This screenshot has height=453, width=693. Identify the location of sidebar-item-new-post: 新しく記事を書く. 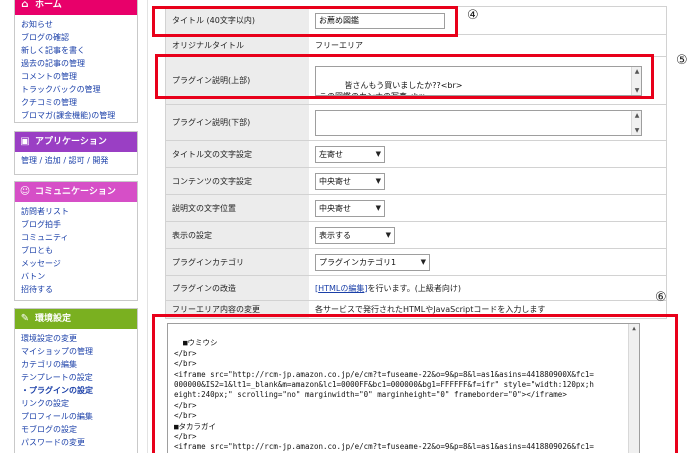
(79, 50).